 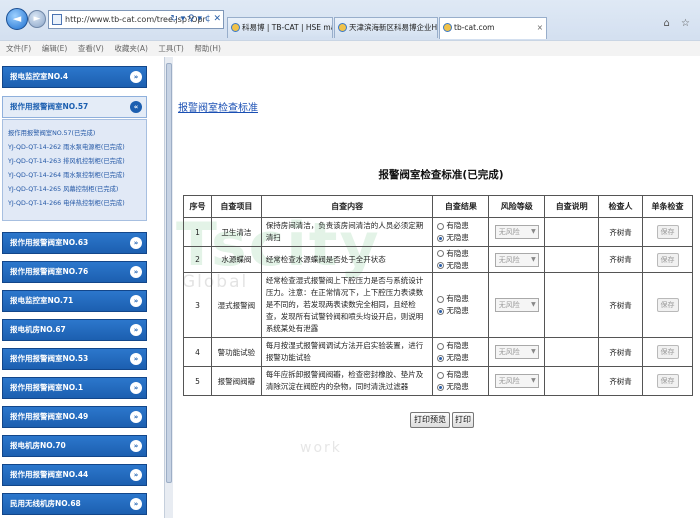 What do you see at coordinates (572, 206) in the screenshot?
I see `col-header: 自查说明` at bounding box center [572, 206].